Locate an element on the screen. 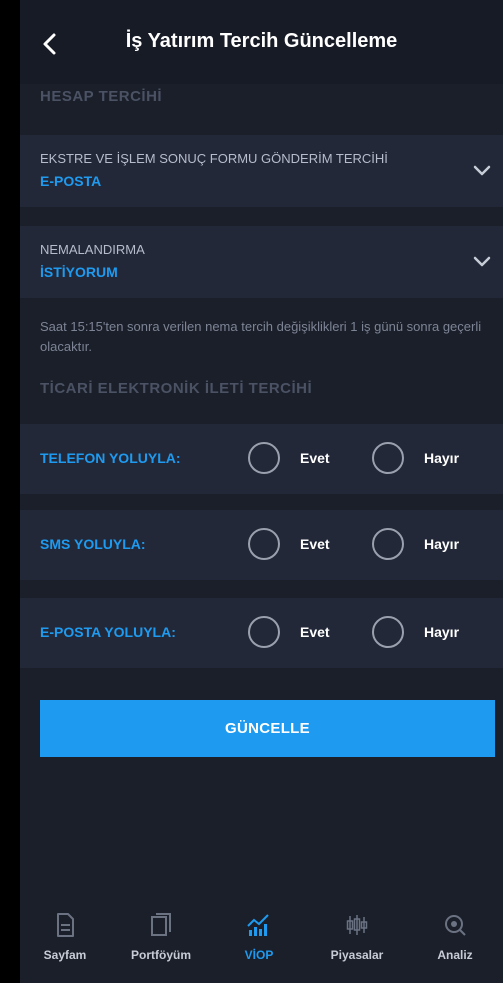 The image size is (503, 983). tab-analiz: Analiz is located at coordinates (455, 937).